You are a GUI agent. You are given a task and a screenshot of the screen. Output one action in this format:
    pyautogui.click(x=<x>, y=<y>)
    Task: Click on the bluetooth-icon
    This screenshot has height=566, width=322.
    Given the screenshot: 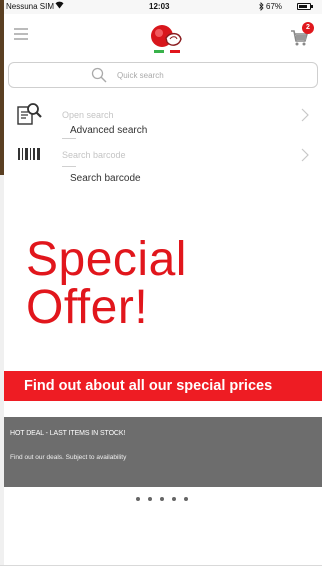 What is the action you would take?
    pyautogui.click(x=261, y=7)
    